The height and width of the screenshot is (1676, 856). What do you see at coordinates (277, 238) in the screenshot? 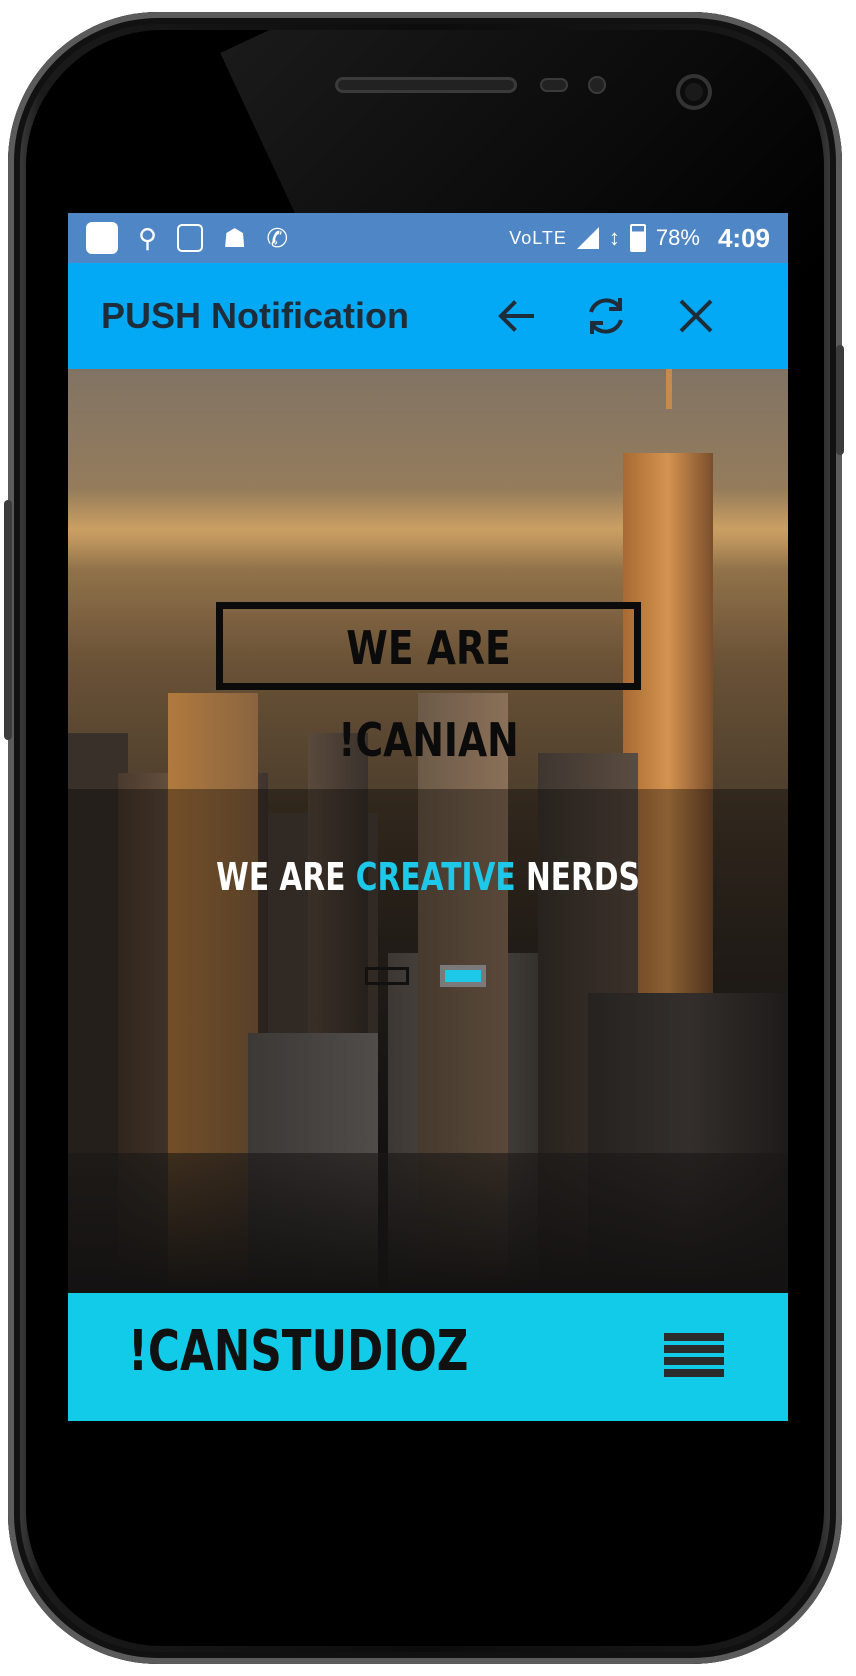
I see `call-message-icon: ✆` at bounding box center [277, 238].